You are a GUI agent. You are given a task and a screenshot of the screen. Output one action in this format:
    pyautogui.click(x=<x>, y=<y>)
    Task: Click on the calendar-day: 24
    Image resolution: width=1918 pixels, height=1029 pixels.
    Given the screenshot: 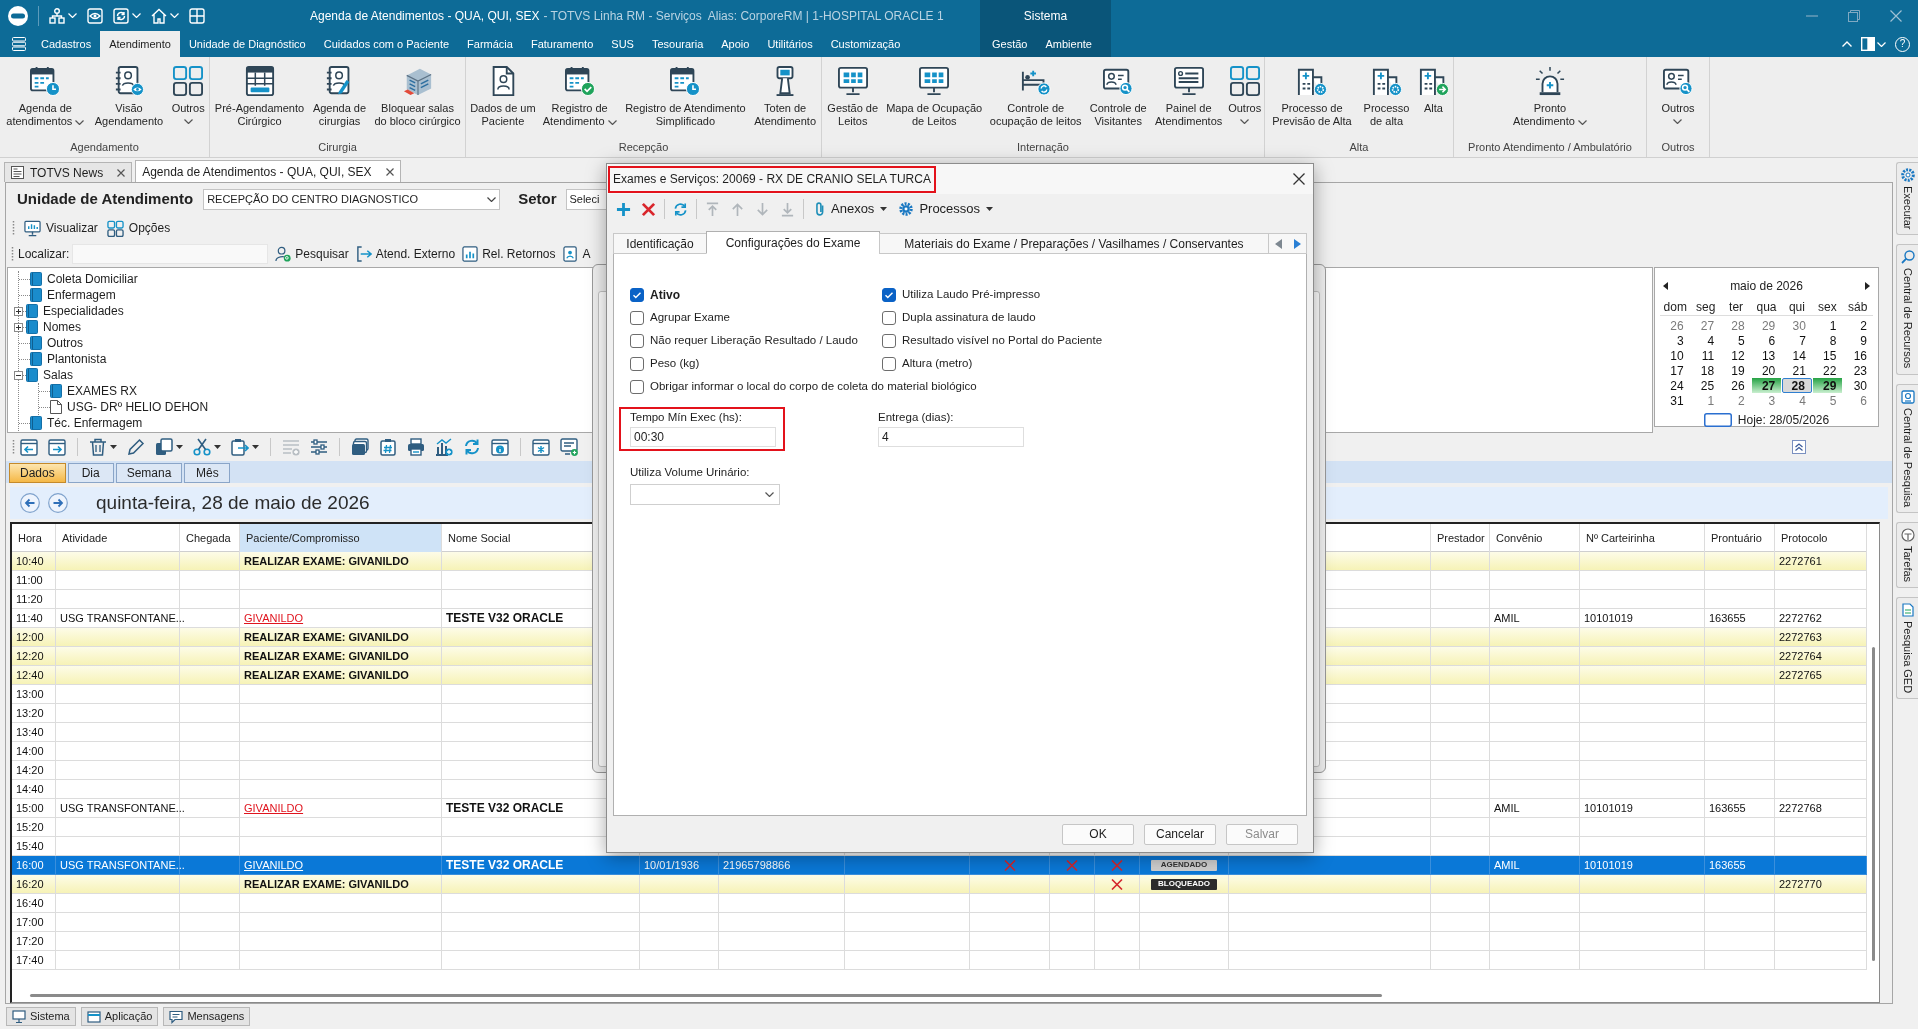 What is the action you would take?
    pyautogui.click(x=1675, y=385)
    